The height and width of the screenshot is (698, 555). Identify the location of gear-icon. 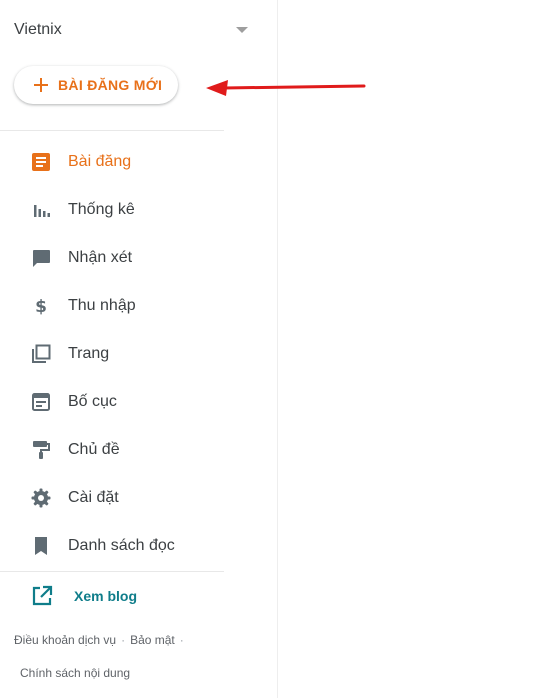
(41, 498).